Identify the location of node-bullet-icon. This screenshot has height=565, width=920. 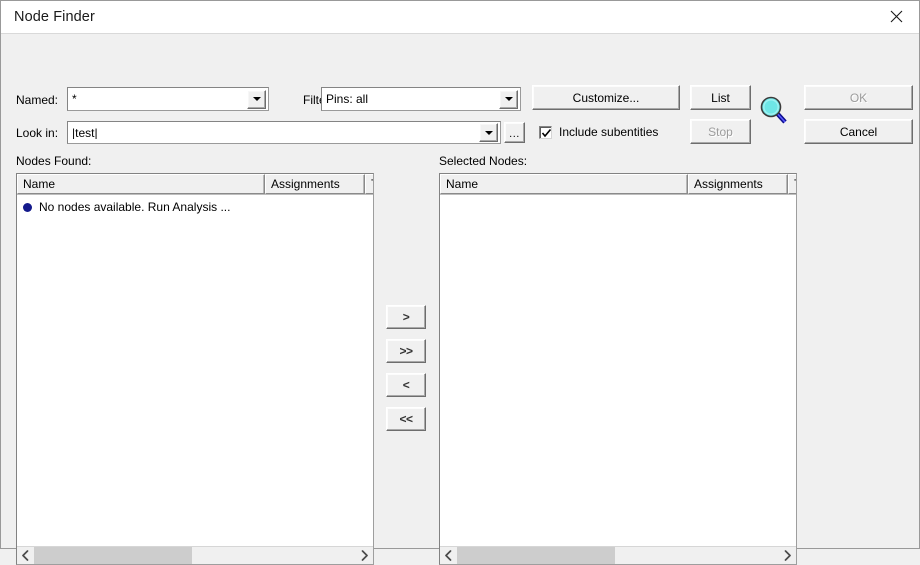
(27, 207).